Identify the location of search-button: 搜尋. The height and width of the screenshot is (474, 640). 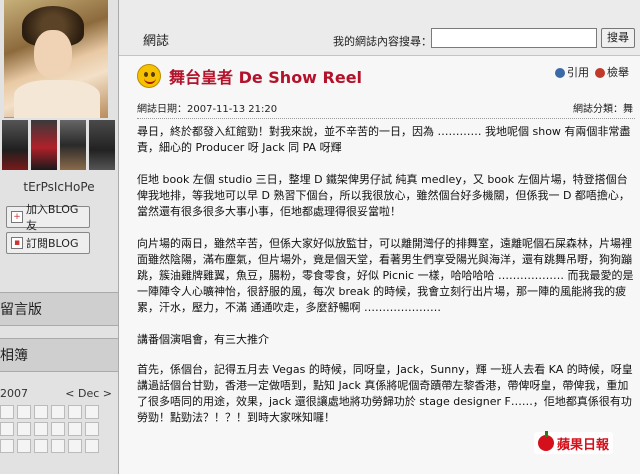
(618, 38).